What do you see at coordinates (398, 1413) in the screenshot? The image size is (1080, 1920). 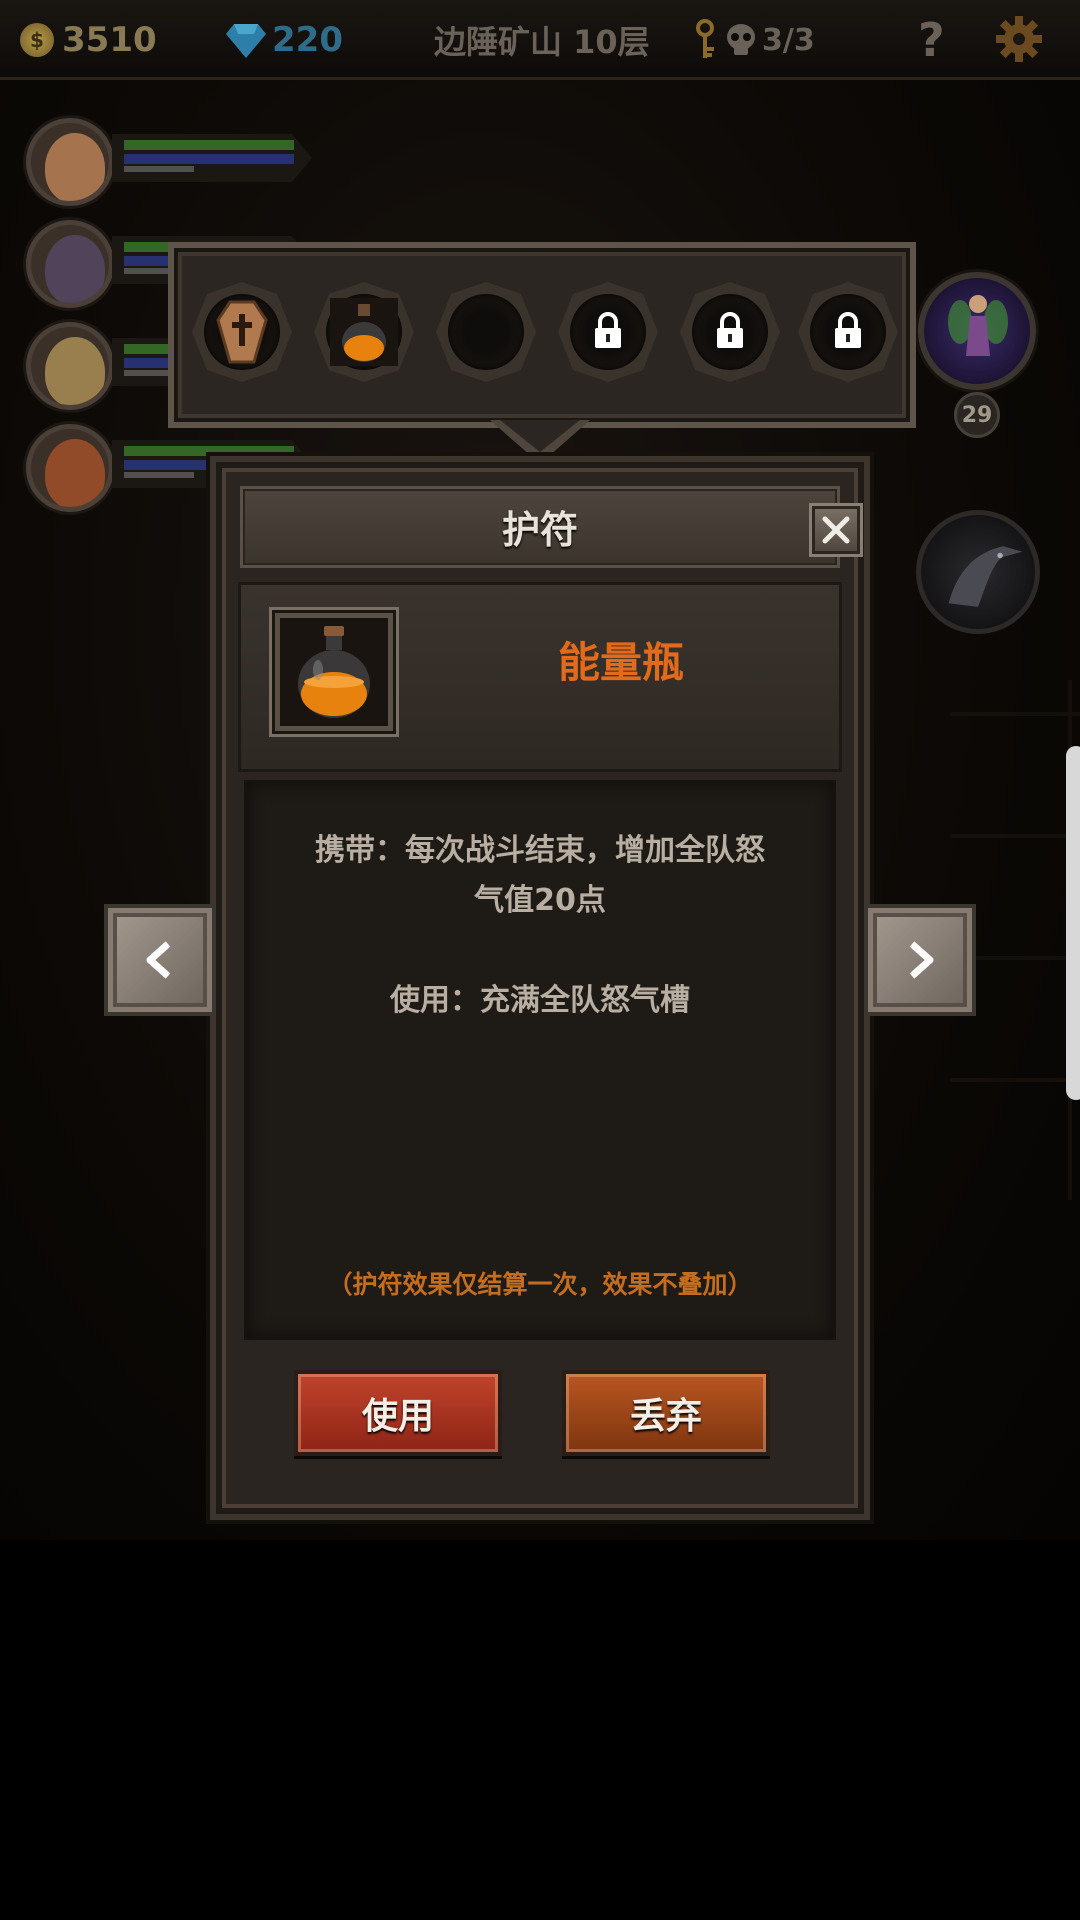 I see `use-button: 使用` at bounding box center [398, 1413].